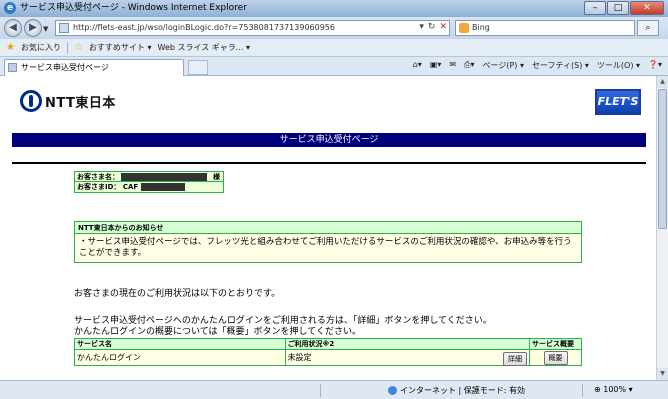 The width and height of the screenshot is (668, 399). I want to click on tools-menu: ツール(O) ▾, so click(618, 65).